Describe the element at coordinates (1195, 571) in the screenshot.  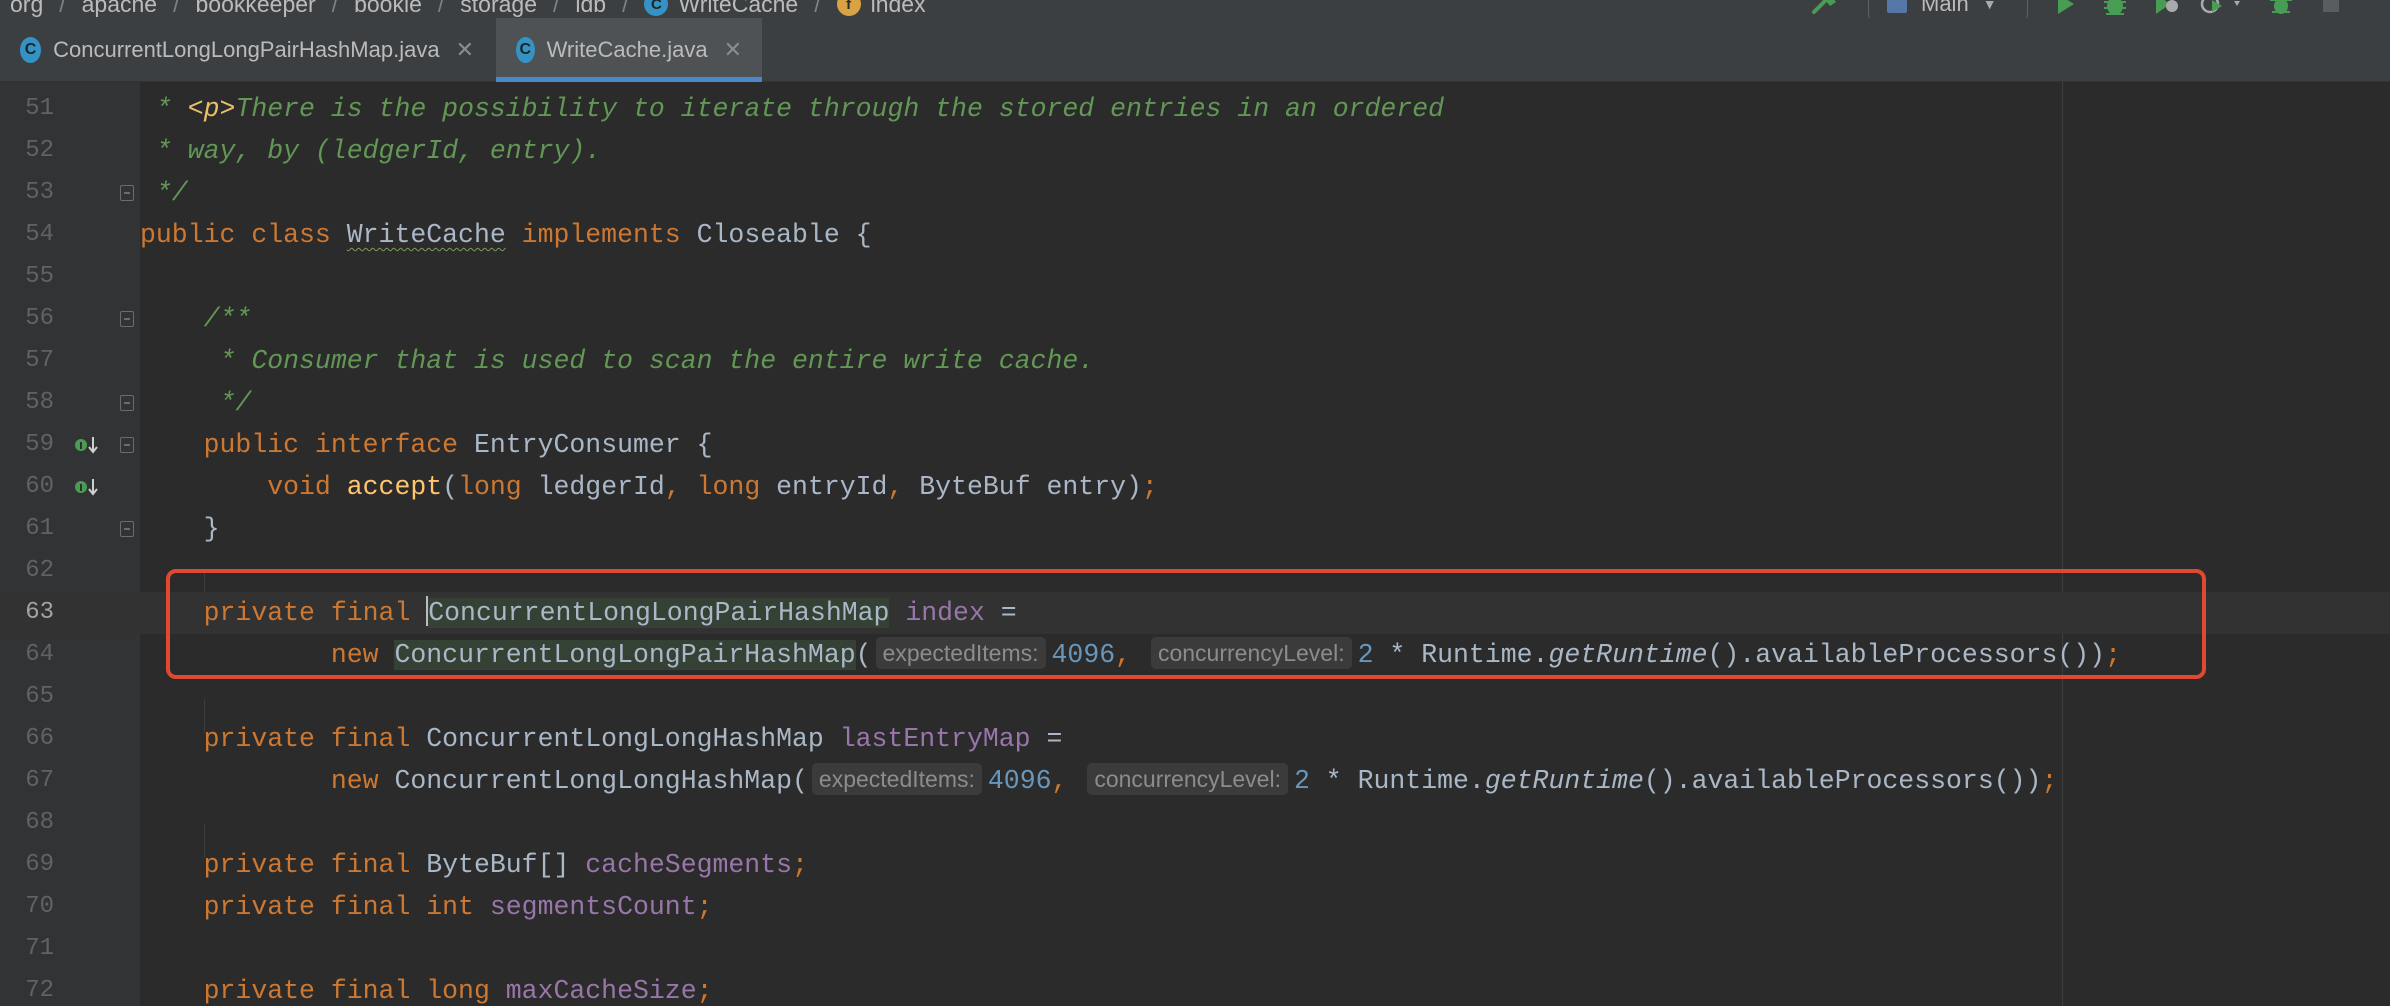
I see `code-line: 62` at that location.